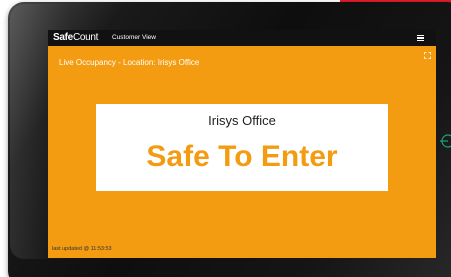  Describe the element at coordinates (242, 120) in the screenshot. I see `location-name: Irisys Office` at that location.